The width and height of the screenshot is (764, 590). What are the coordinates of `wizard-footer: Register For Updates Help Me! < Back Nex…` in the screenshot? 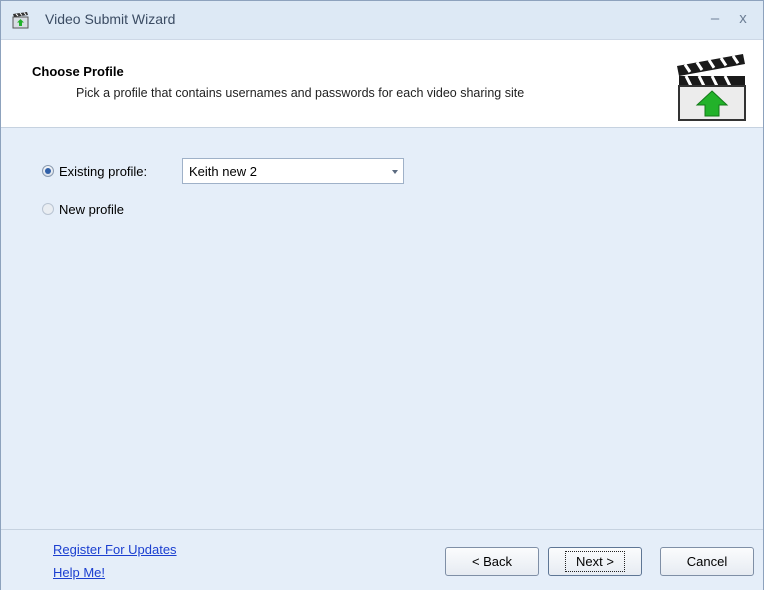 It's located at (382, 559).